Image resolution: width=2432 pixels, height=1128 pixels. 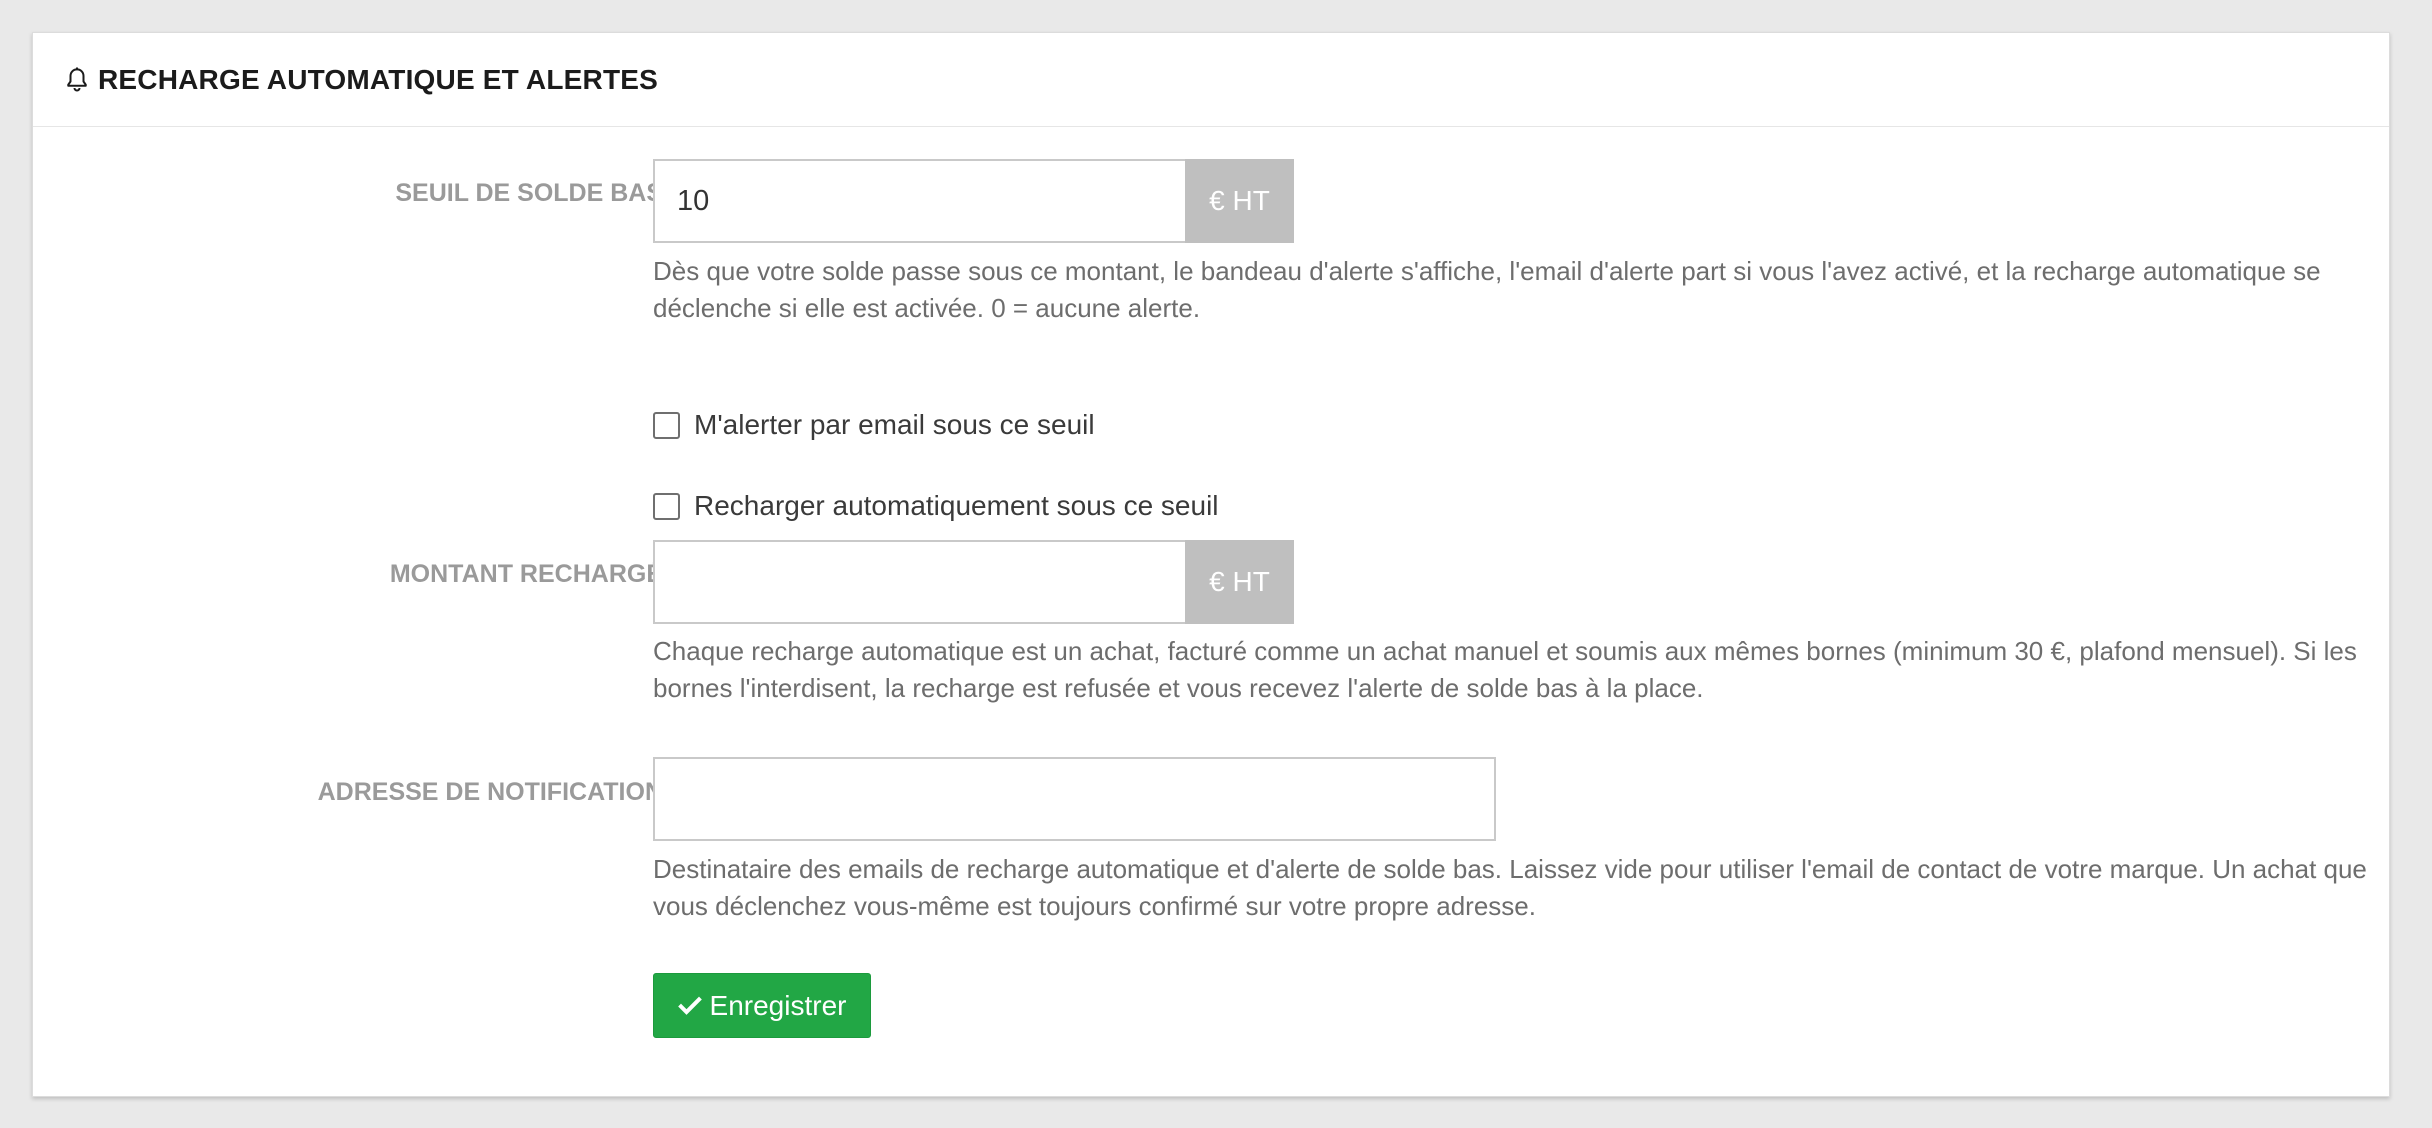 What do you see at coordinates (778, 1005) in the screenshot?
I see `save-button-label: Enregistrer` at bounding box center [778, 1005].